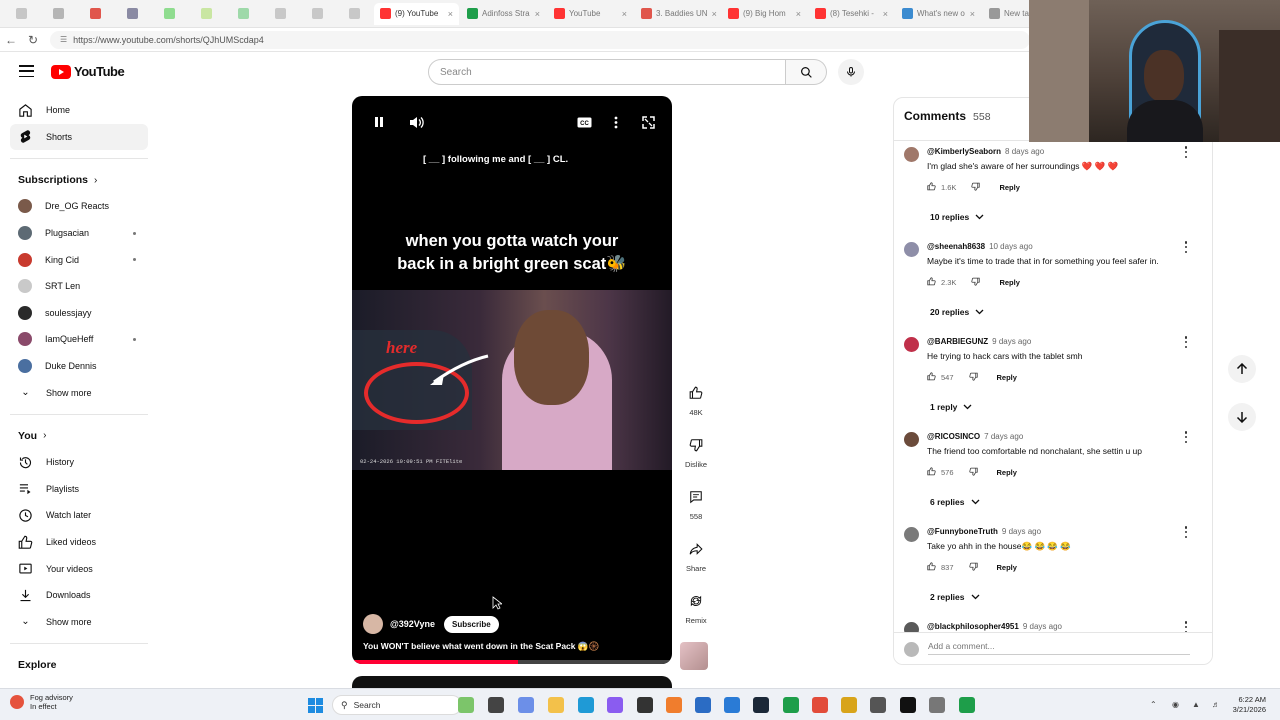  Describe the element at coordinates (79, 366) in the screenshot. I see `subscription-item: Duke Dennis` at that location.